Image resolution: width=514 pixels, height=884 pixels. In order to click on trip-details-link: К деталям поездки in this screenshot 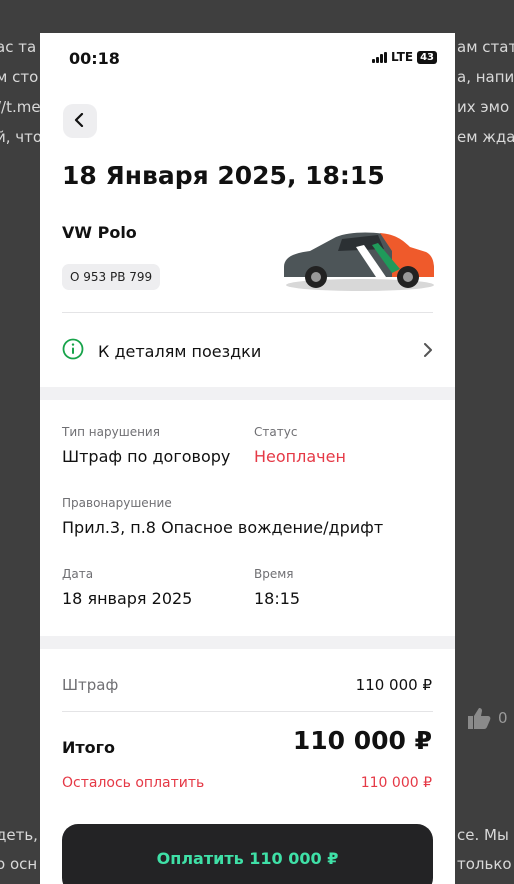, I will do `click(247, 351)`.